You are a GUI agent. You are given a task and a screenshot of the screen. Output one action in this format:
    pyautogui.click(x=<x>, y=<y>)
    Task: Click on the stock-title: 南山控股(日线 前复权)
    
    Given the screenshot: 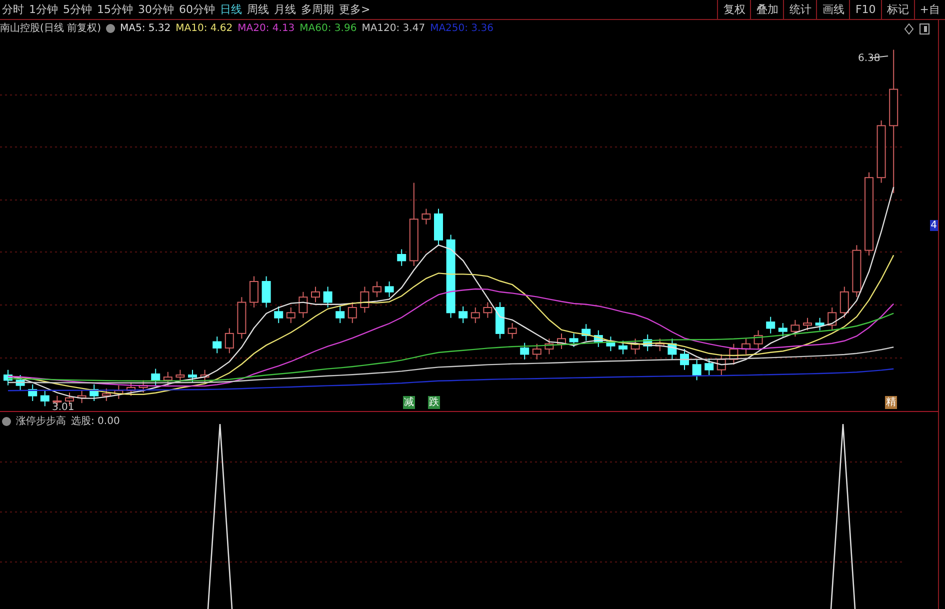 What is the action you would take?
    pyautogui.click(x=50, y=28)
    